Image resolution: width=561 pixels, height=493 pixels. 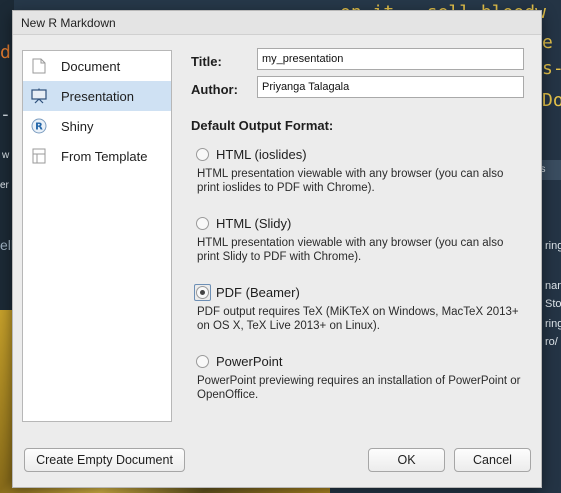 I want to click on document-icon, so click(x=39, y=66).